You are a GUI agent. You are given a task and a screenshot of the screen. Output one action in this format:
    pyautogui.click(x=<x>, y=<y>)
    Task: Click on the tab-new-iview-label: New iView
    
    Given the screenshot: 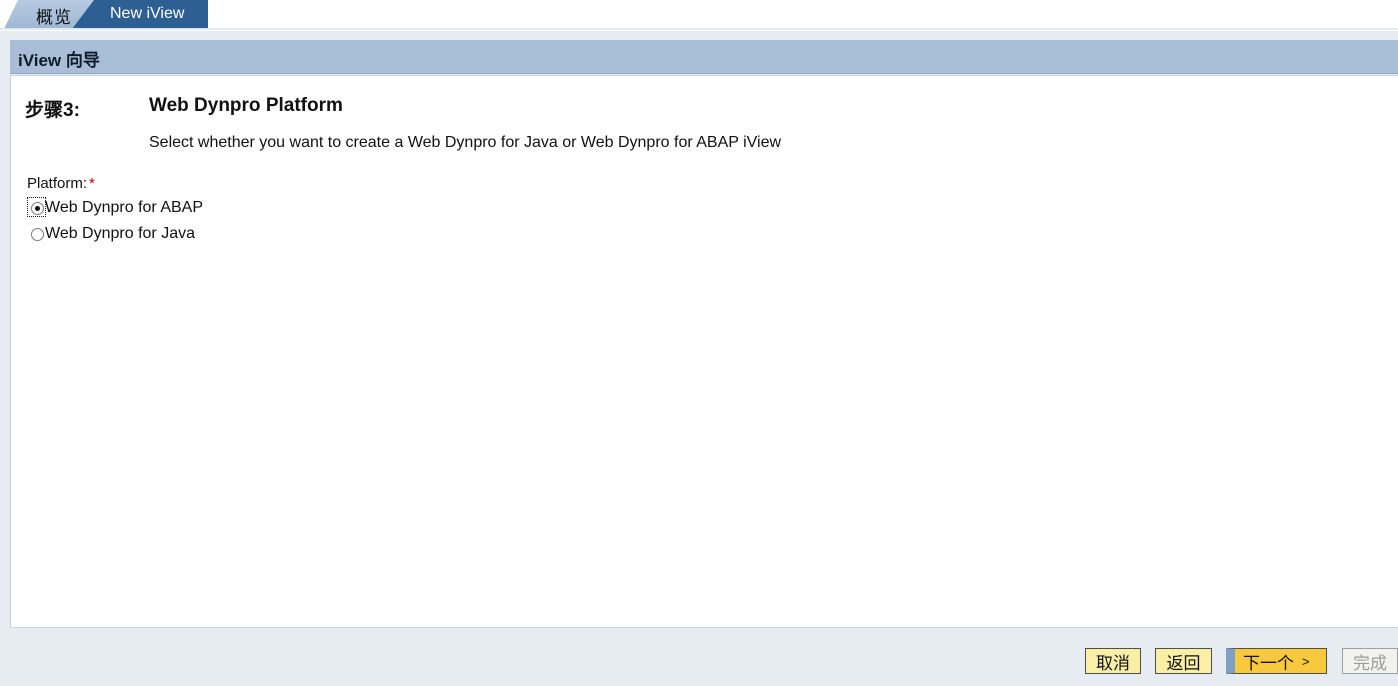 What is the action you would take?
    pyautogui.click(x=147, y=13)
    